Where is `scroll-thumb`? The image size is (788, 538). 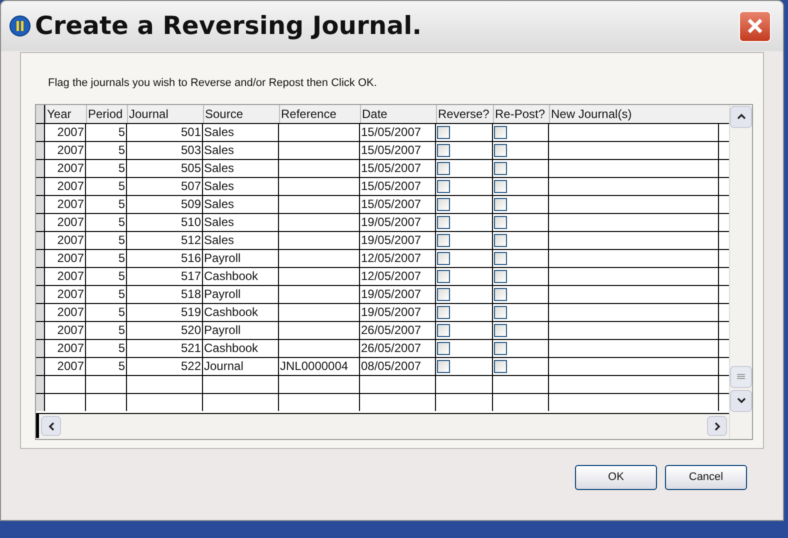
scroll-thumb is located at coordinates (741, 377).